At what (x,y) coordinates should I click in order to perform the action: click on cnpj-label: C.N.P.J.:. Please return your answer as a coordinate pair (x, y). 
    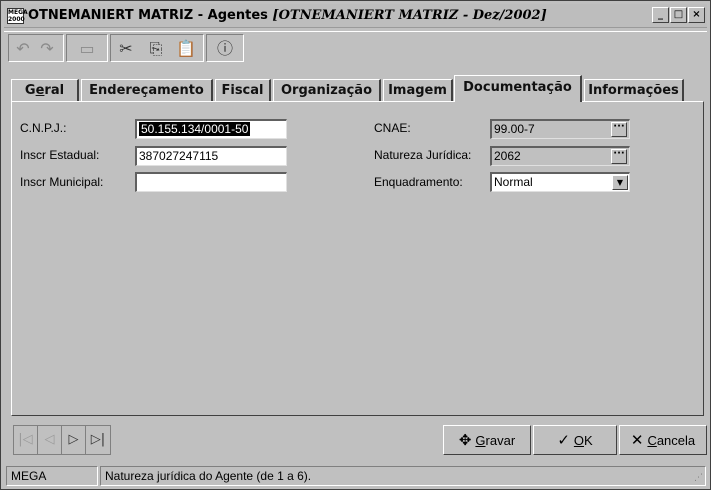
    Looking at the image, I should click on (43, 128).